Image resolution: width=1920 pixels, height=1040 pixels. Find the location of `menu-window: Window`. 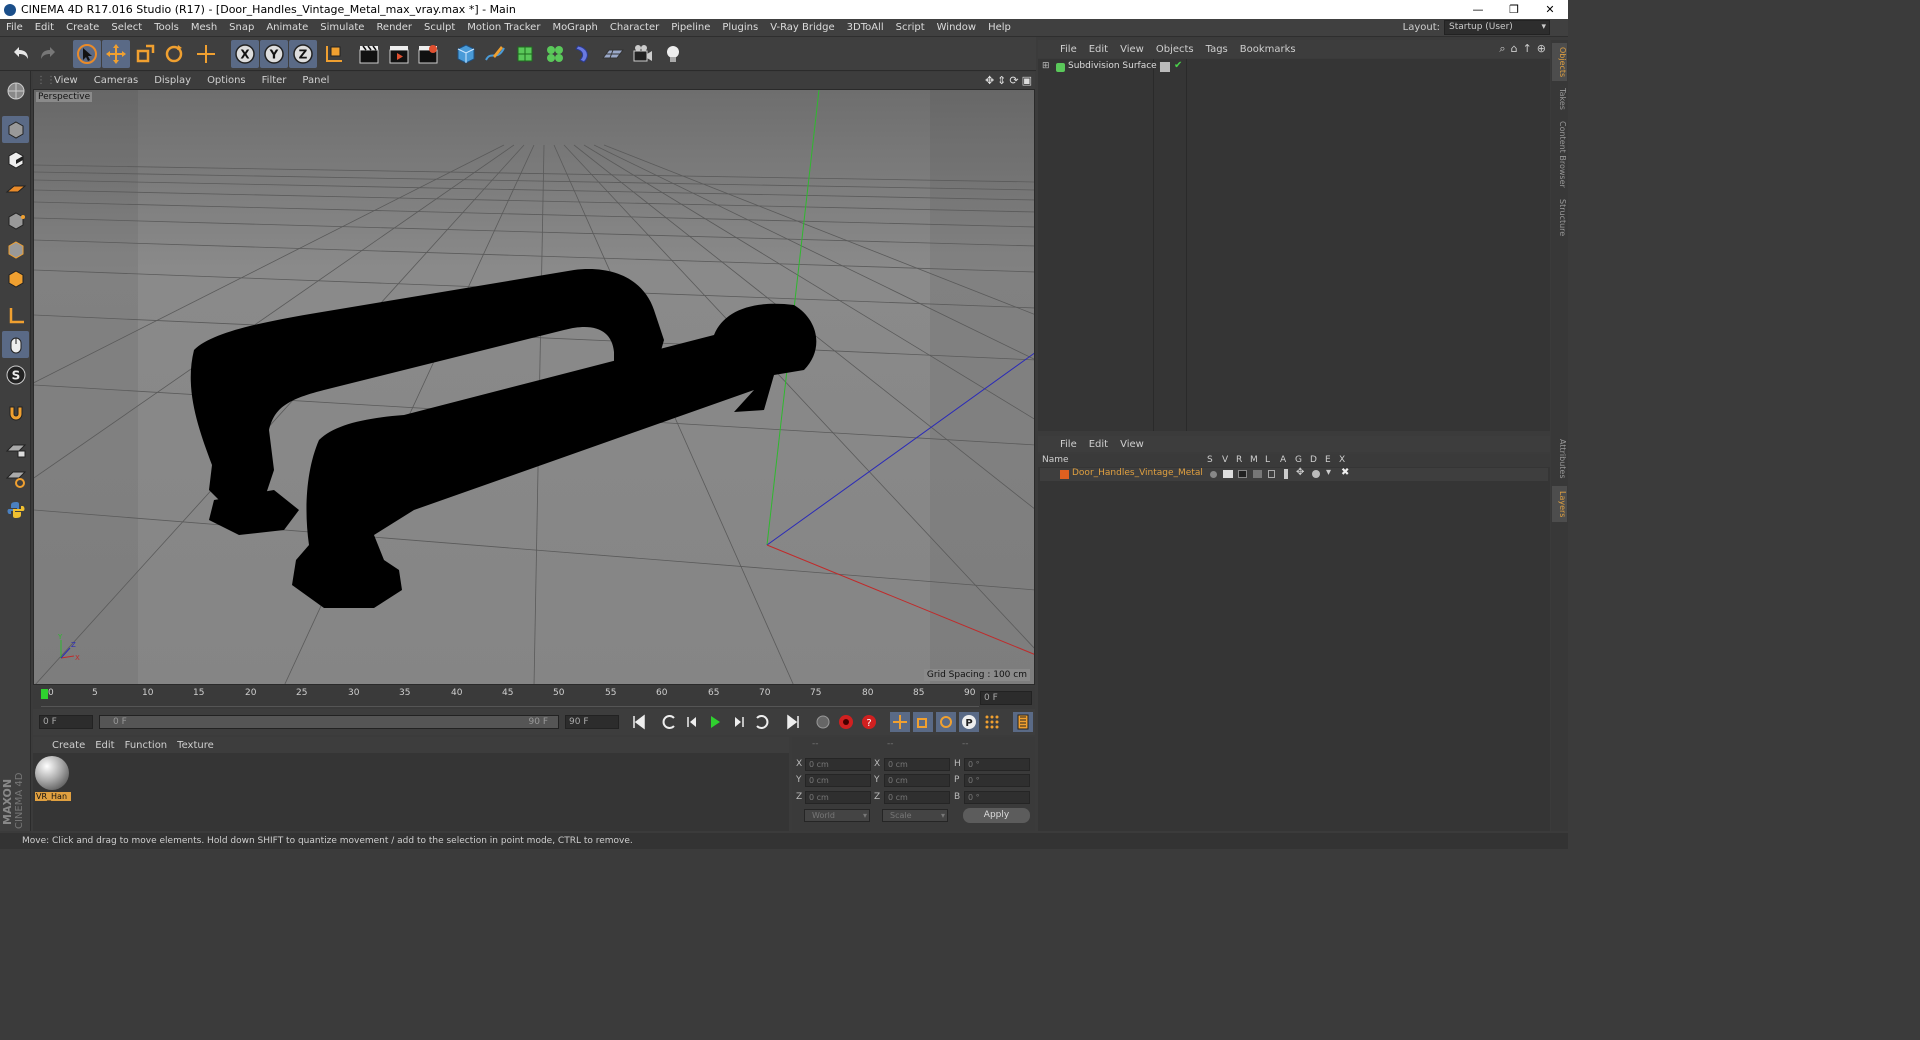

menu-window: Window is located at coordinates (956, 27).